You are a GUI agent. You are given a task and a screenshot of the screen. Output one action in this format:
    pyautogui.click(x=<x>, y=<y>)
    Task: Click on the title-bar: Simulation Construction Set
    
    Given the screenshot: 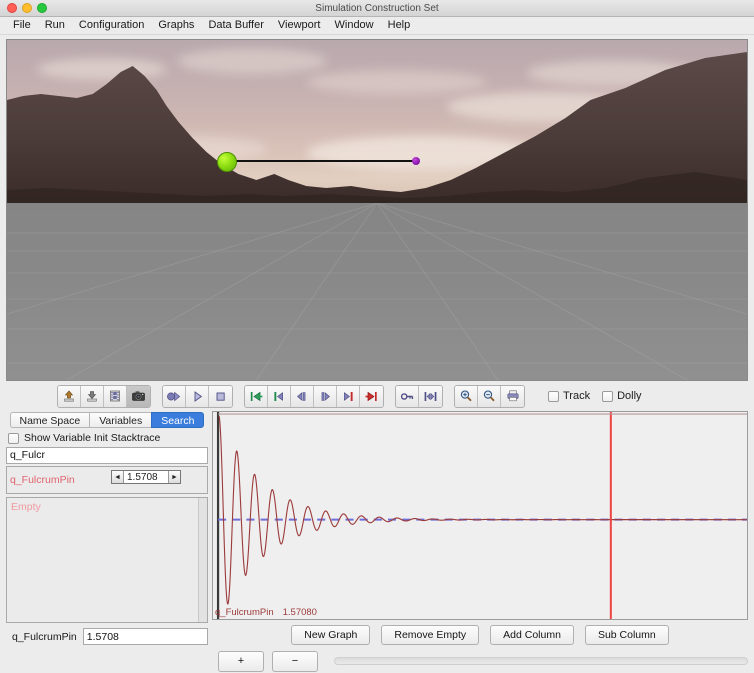 What is the action you would take?
    pyautogui.click(x=377, y=8)
    